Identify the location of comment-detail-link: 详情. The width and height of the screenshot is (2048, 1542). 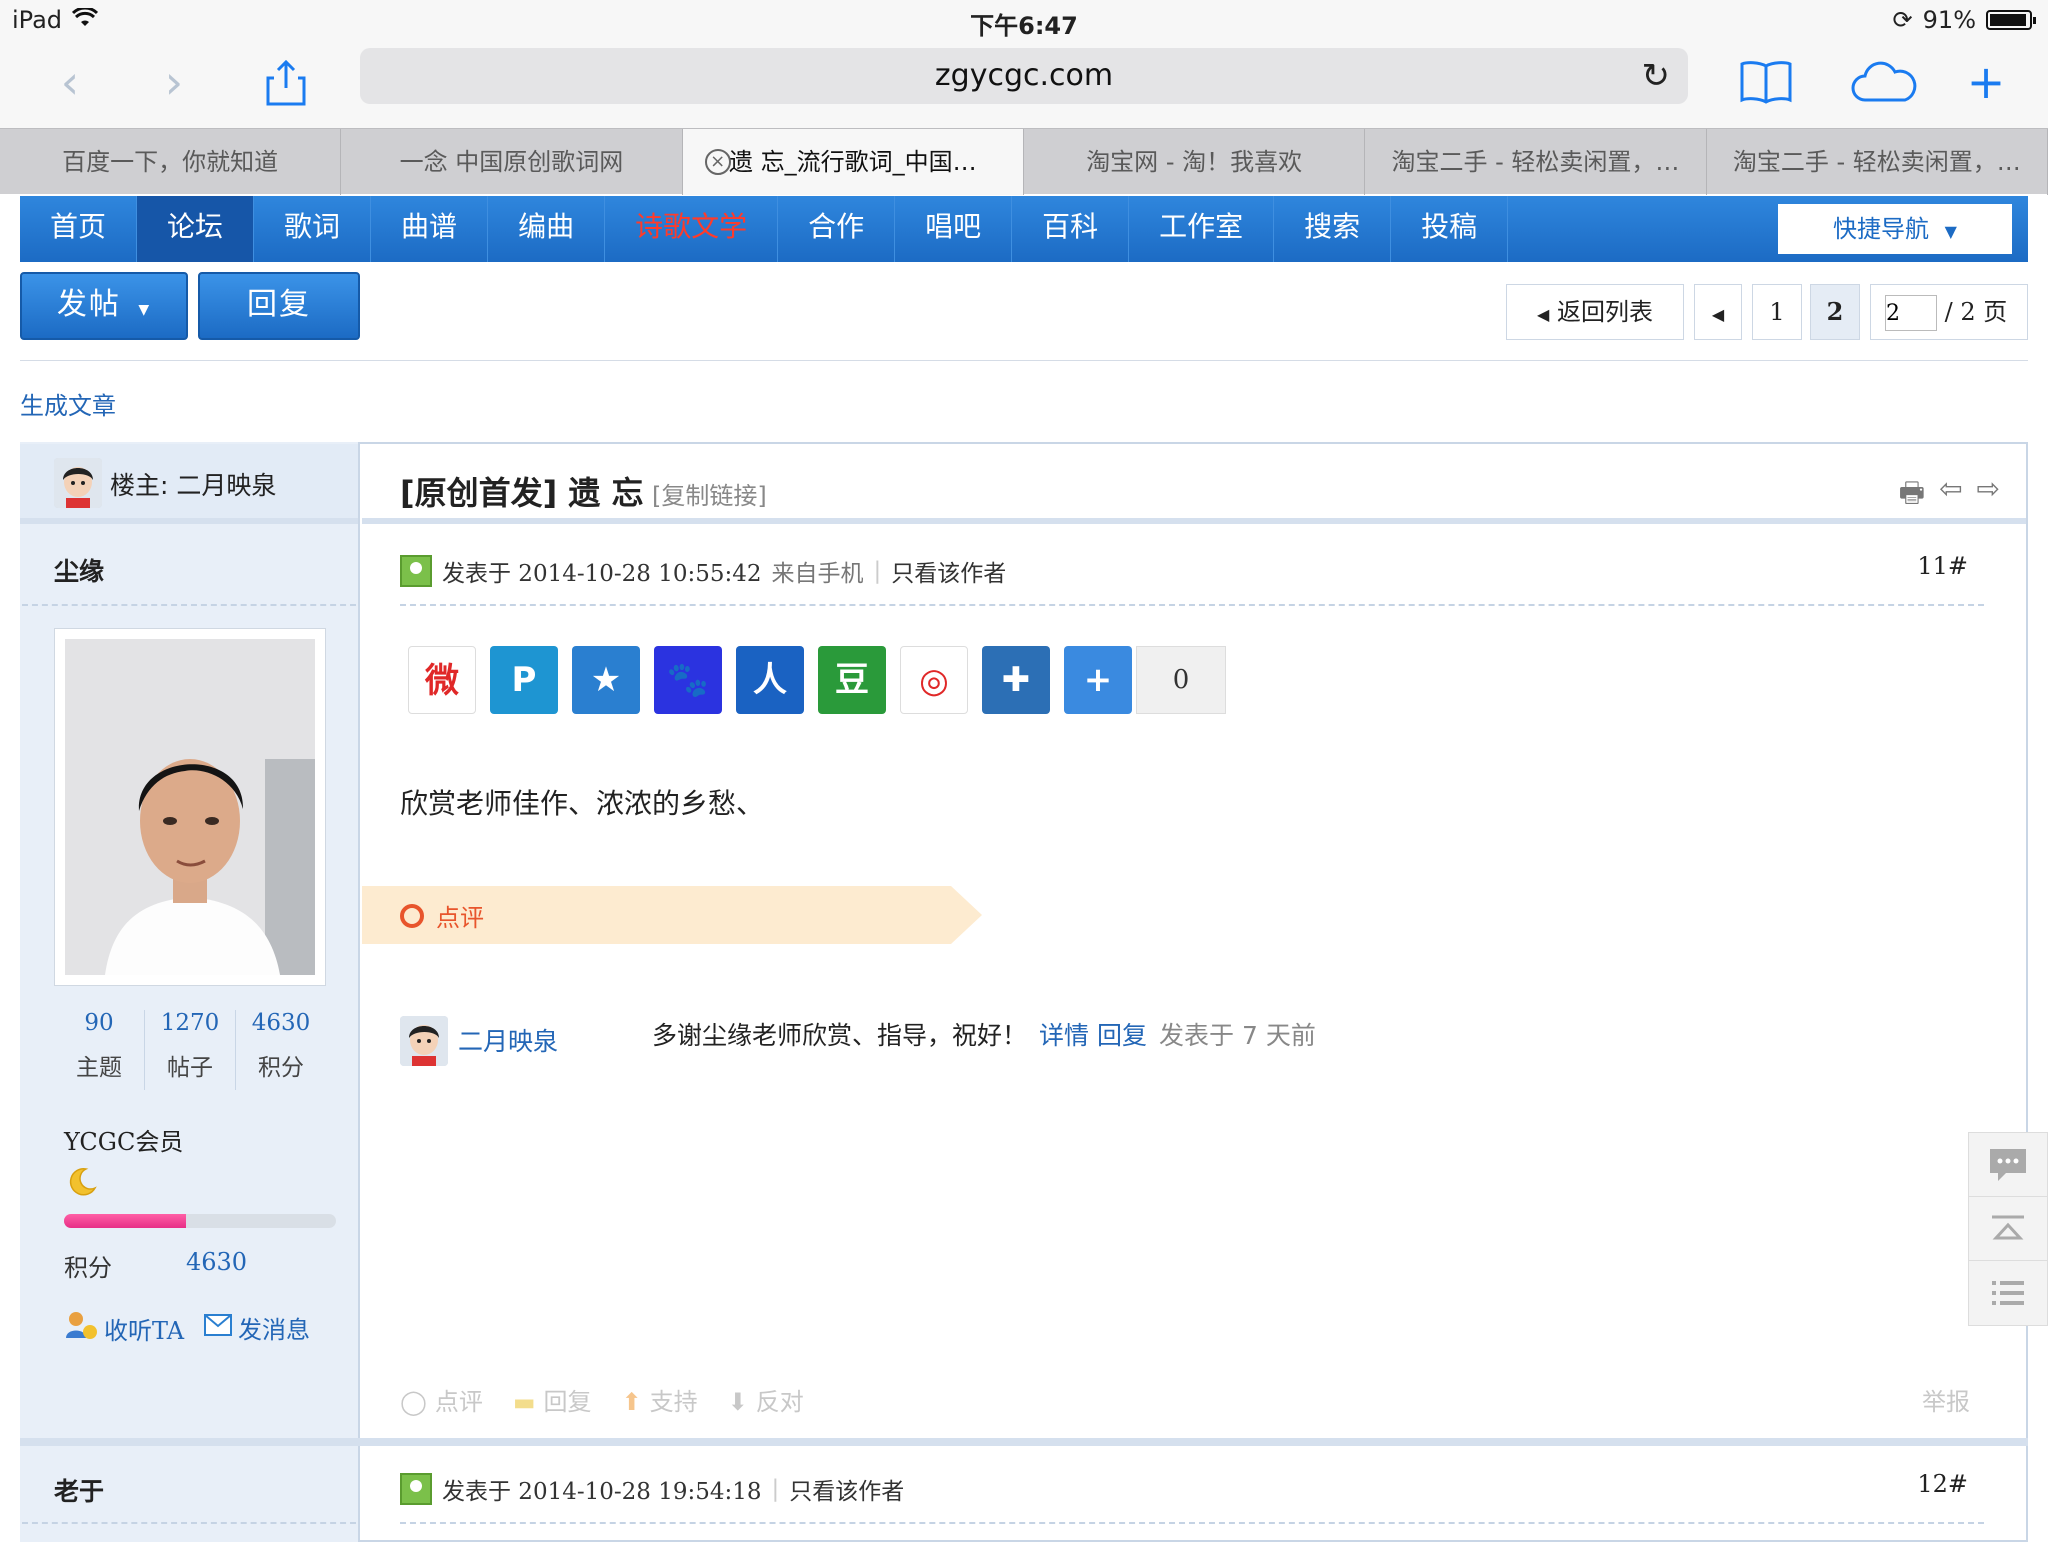
(1064, 1034).